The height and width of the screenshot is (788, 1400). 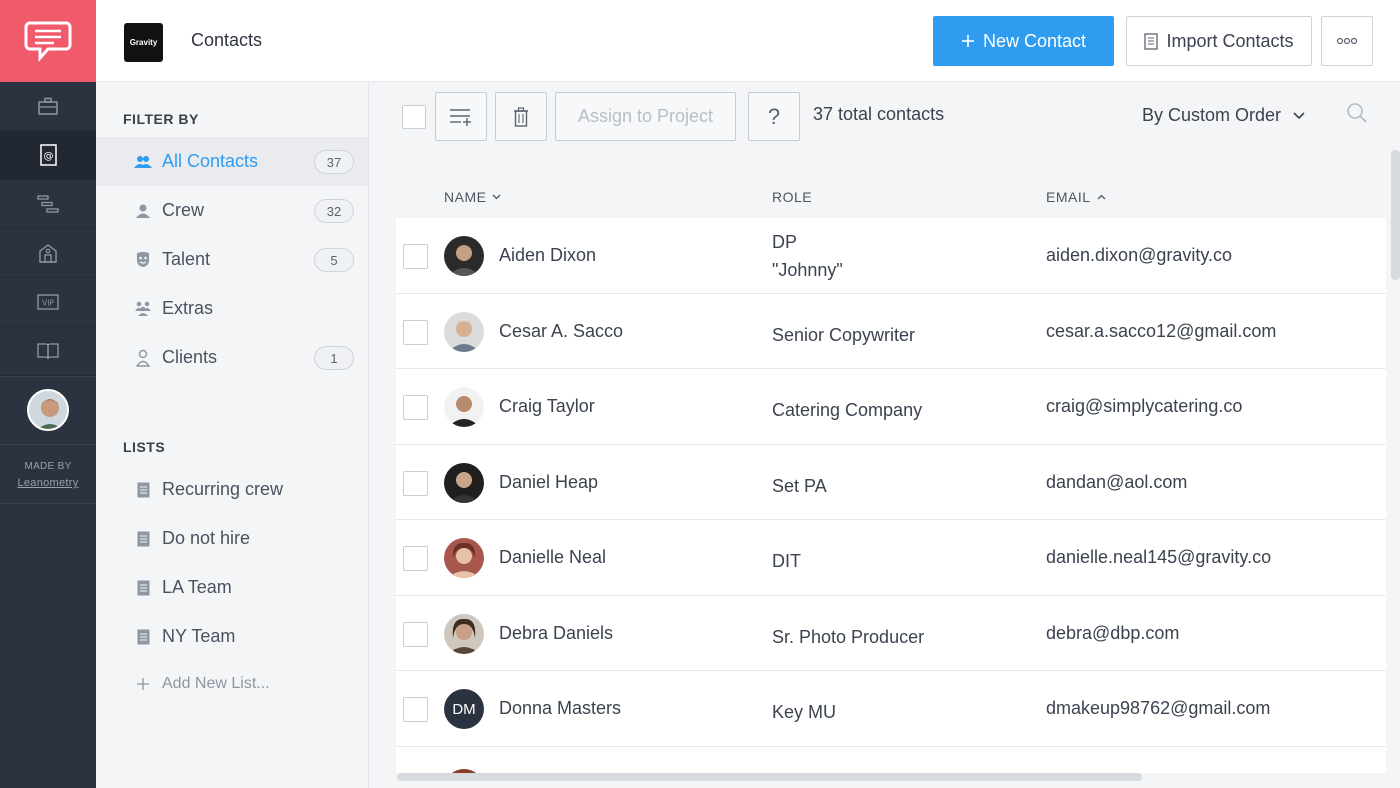 I want to click on rail-locations, so click(x=48, y=253).